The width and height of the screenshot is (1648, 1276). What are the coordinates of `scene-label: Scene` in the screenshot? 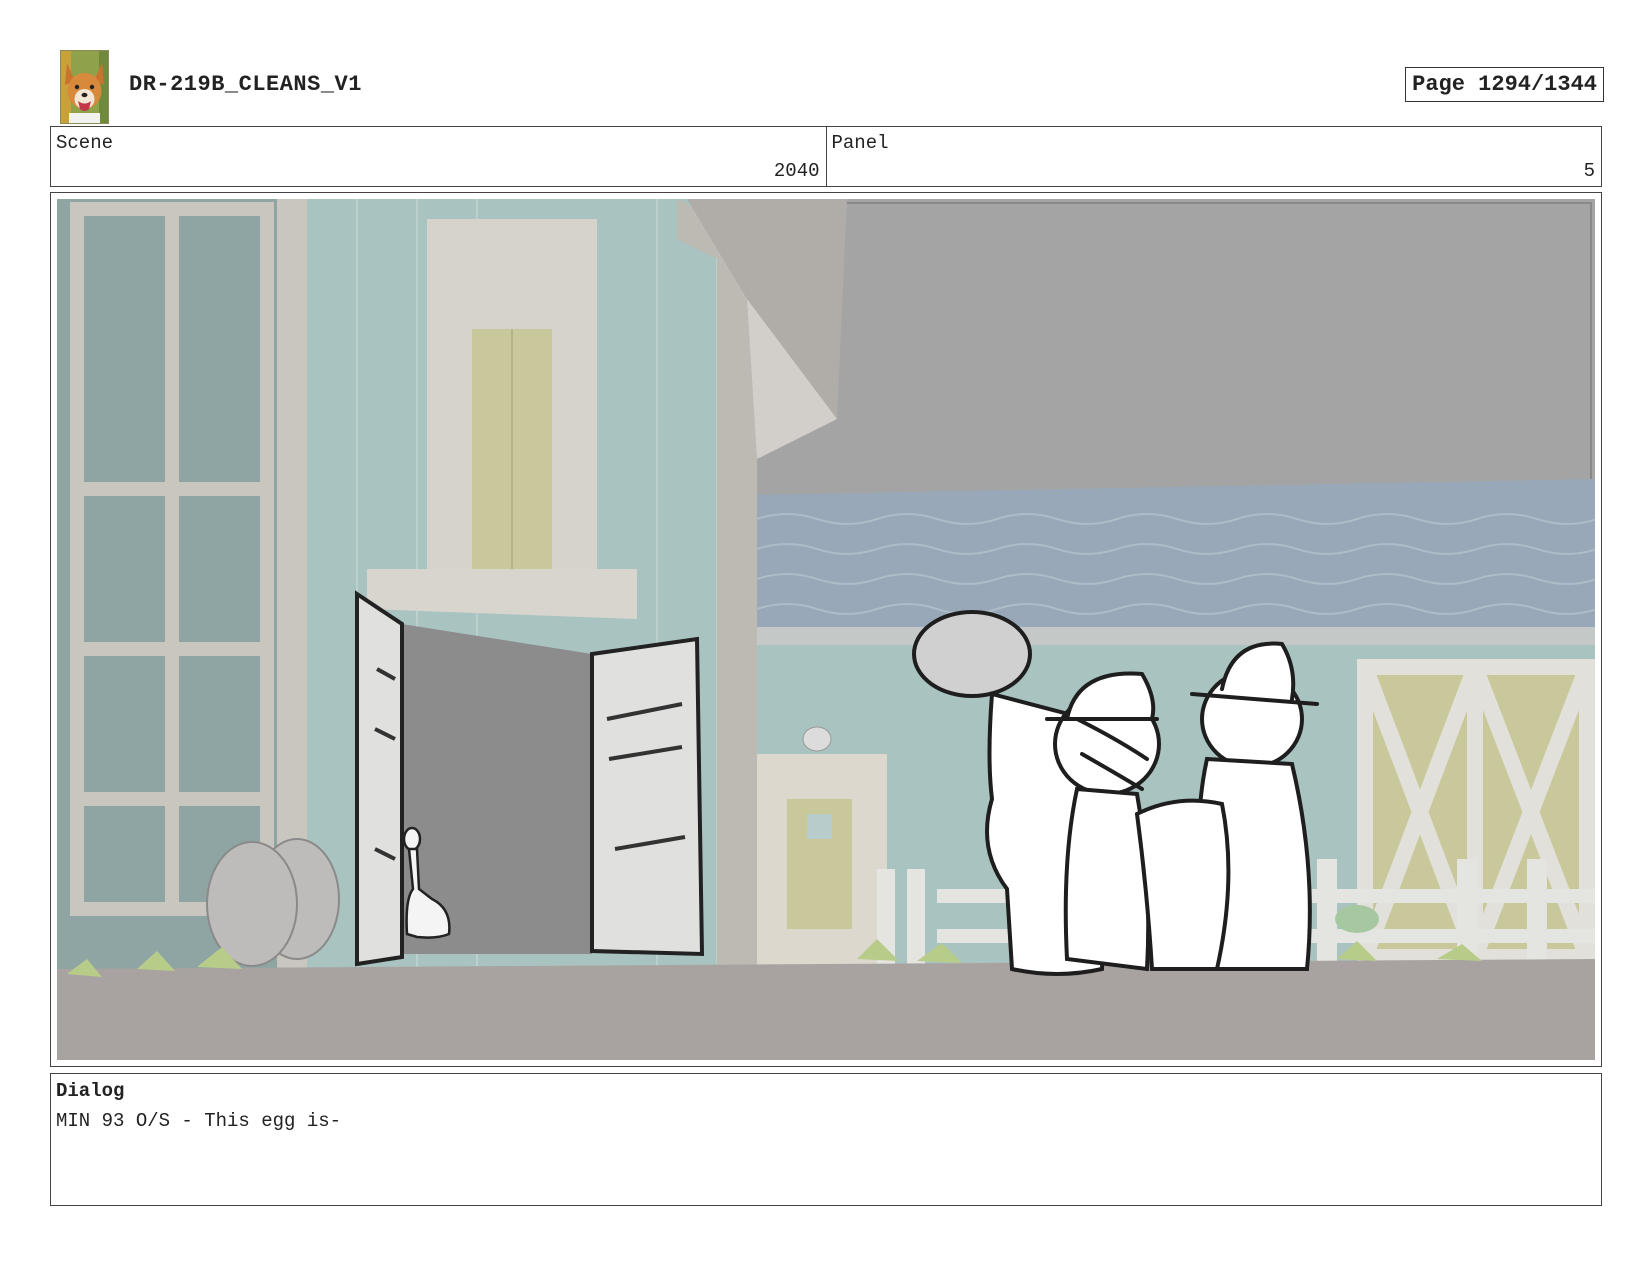 It's located at (85, 143).